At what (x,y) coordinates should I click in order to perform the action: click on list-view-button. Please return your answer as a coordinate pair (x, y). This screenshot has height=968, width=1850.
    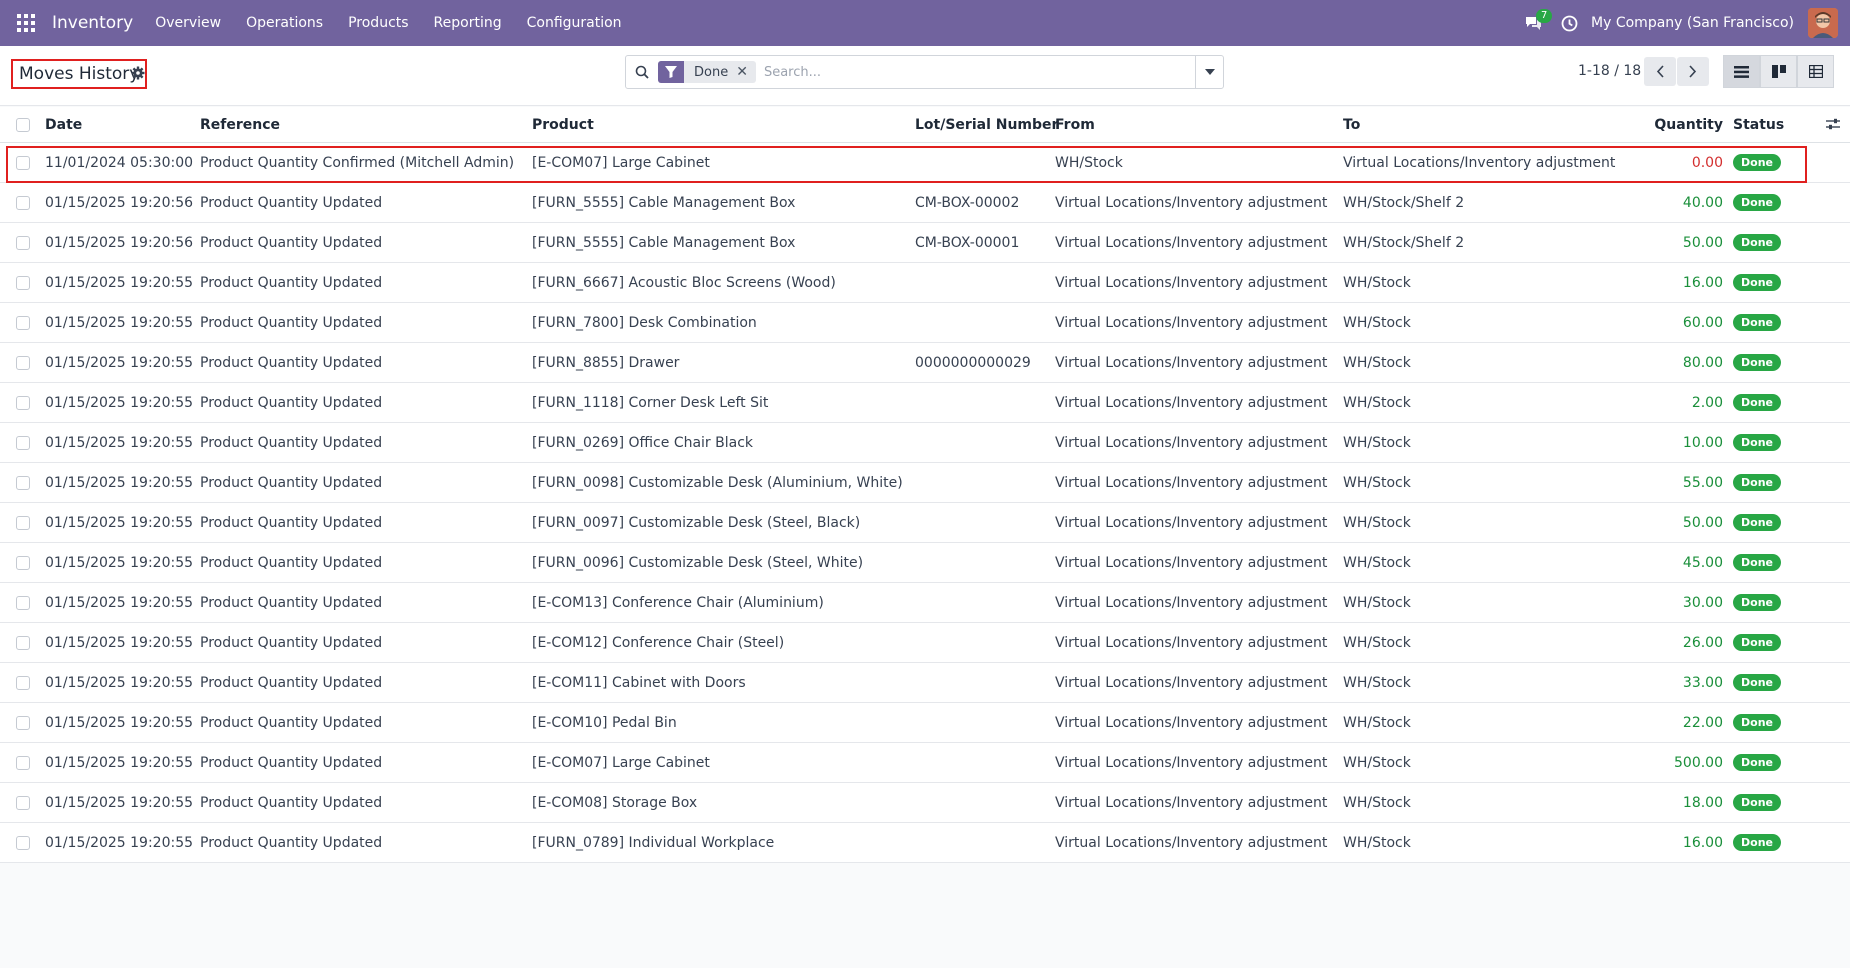
    Looking at the image, I should click on (1741, 71).